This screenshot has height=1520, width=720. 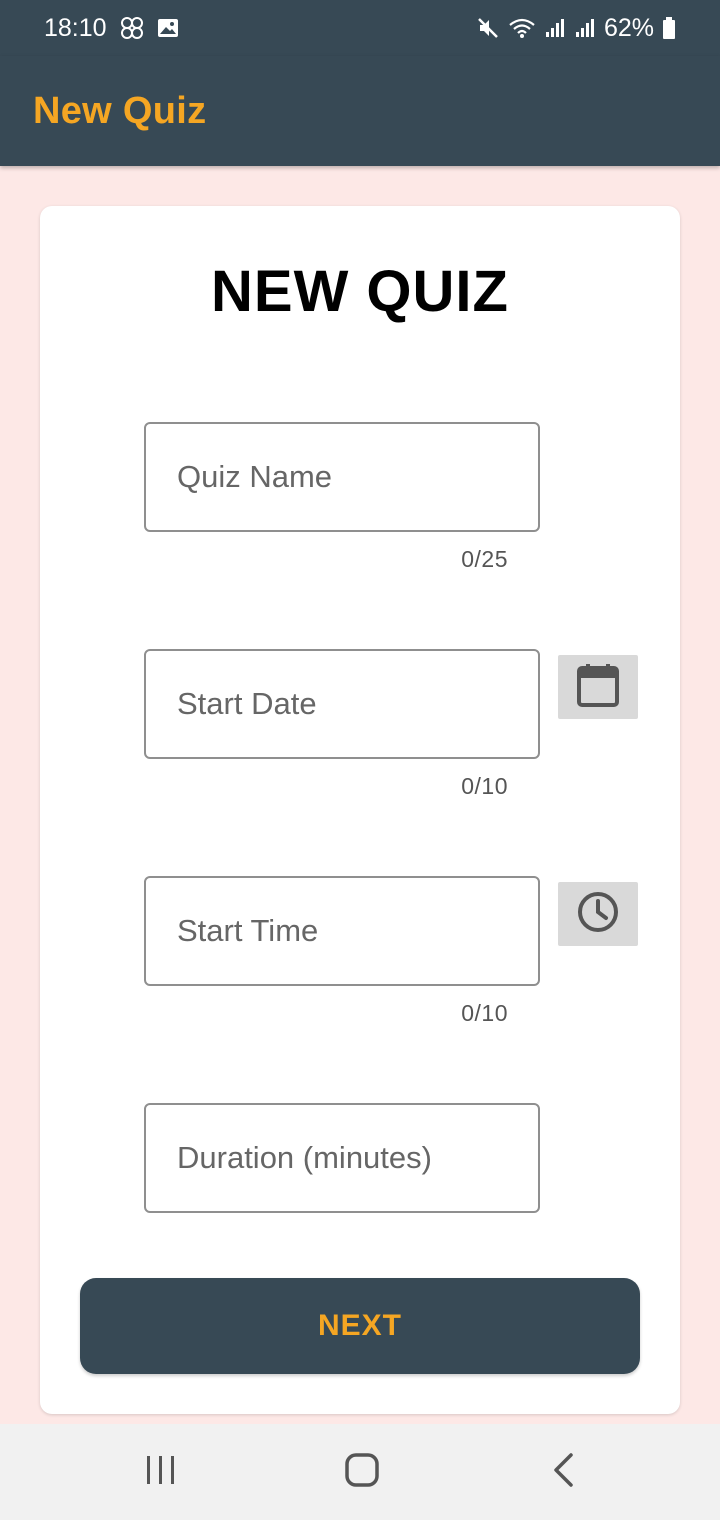 What do you see at coordinates (357, 704) in the screenshot?
I see `start-date-input` at bounding box center [357, 704].